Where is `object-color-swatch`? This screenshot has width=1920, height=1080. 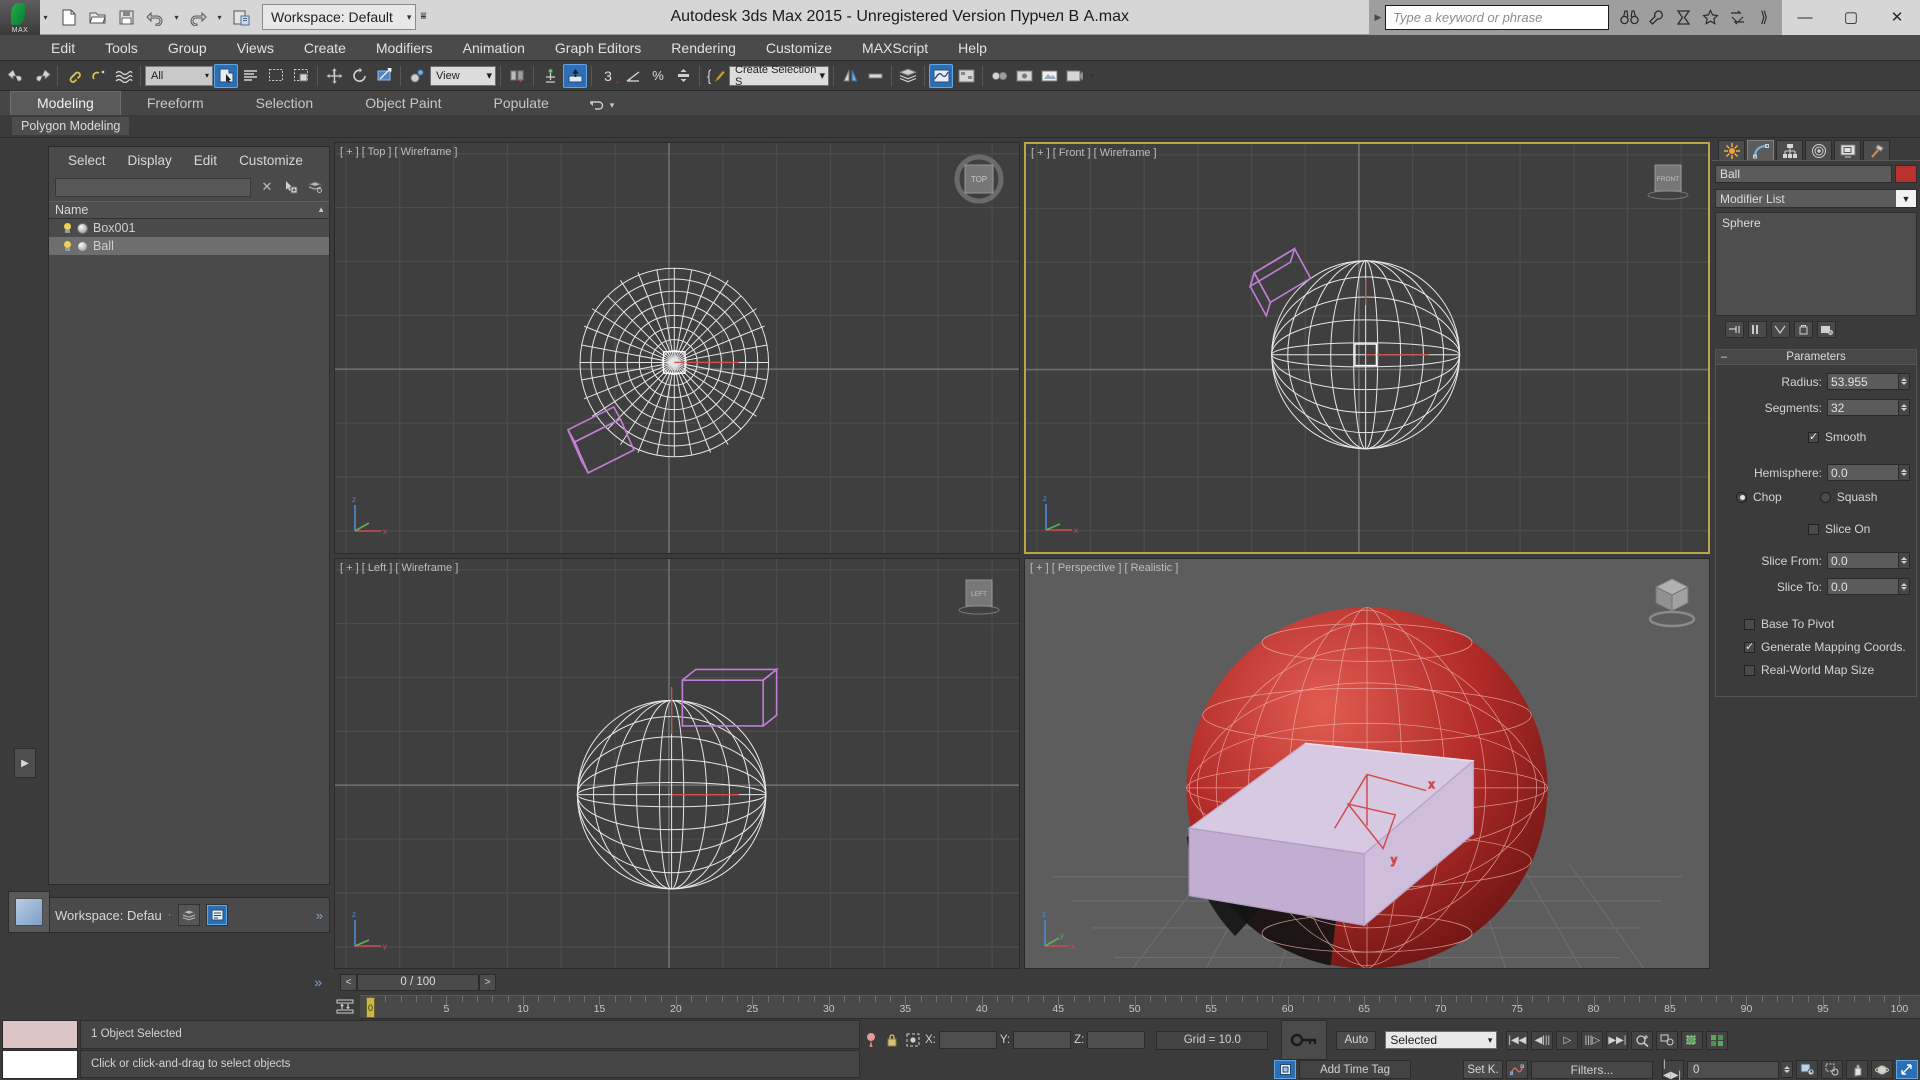 object-color-swatch is located at coordinates (1906, 174).